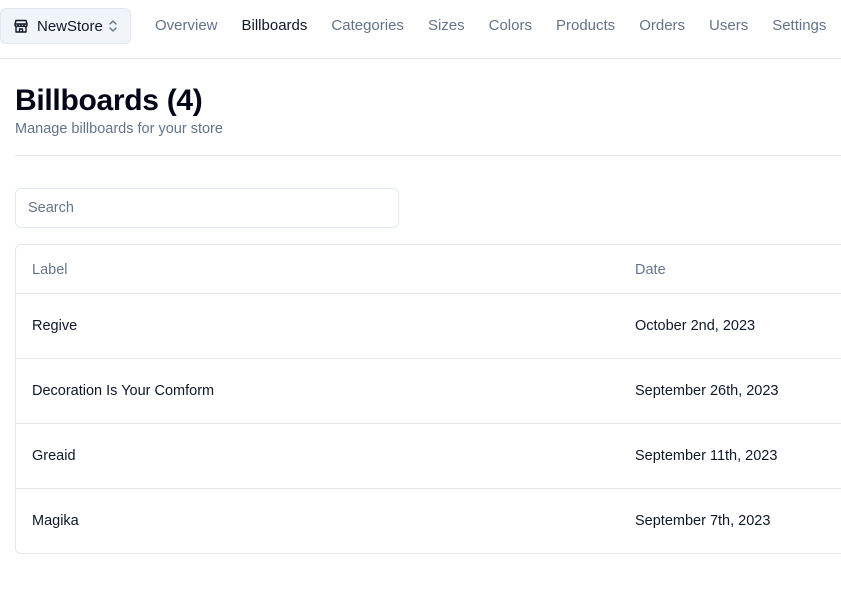 This screenshot has width=841, height=597. What do you see at coordinates (119, 129) in the screenshot?
I see `page-subtitle: Manage billboards for your store` at bounding box center [119, 129].